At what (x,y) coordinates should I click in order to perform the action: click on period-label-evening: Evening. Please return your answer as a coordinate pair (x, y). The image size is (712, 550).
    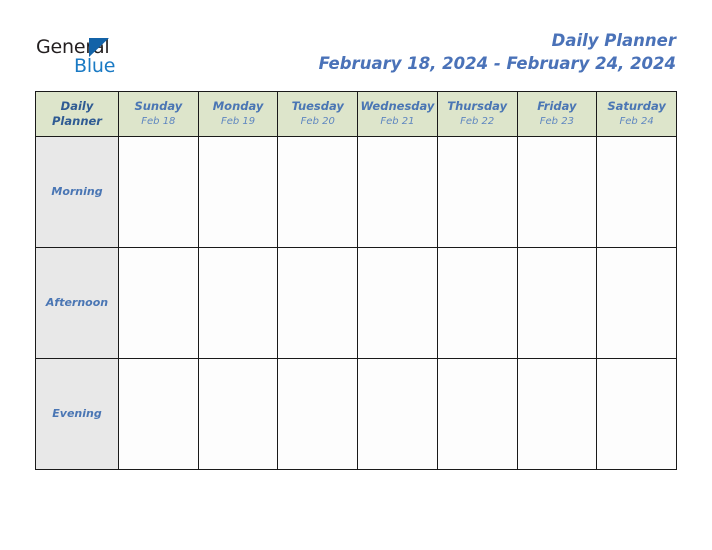
    Looking at the image, I should click on (77, 413).